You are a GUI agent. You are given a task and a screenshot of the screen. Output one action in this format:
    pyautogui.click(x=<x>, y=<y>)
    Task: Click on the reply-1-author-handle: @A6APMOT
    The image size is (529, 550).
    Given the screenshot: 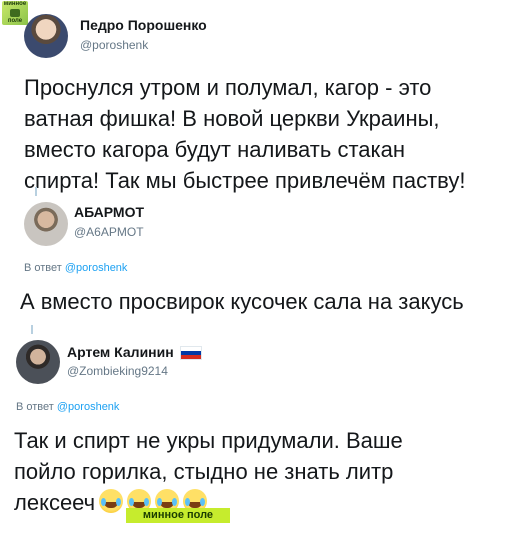 What is the action you would take?
    pyautogui.click(x=109, y=232)
    